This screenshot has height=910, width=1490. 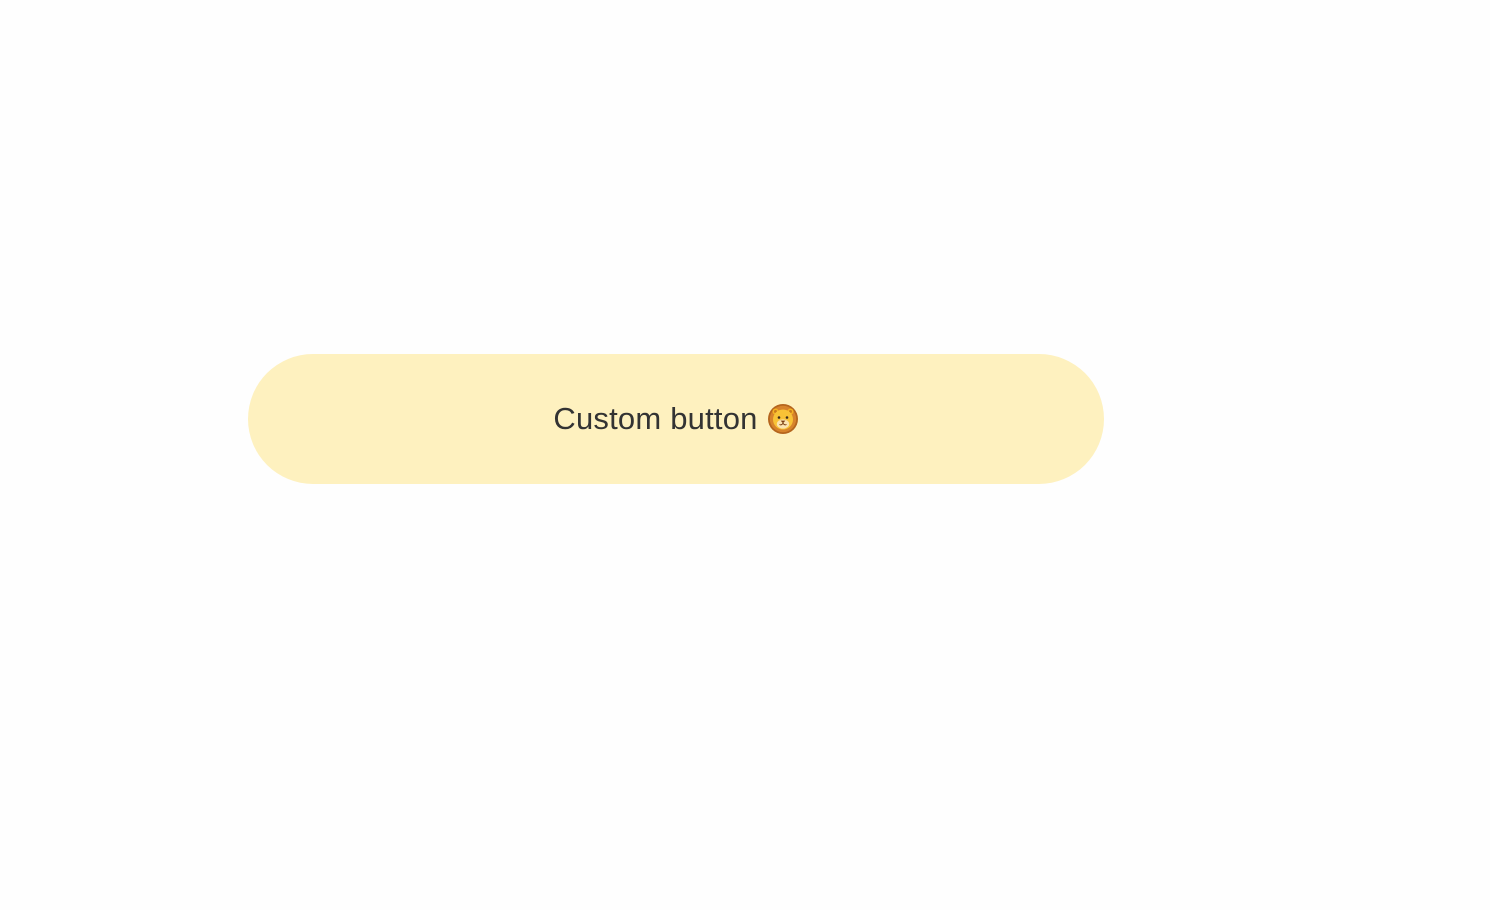 I want to click on custom-button-label: Custom button, so click(x=655, y=418).